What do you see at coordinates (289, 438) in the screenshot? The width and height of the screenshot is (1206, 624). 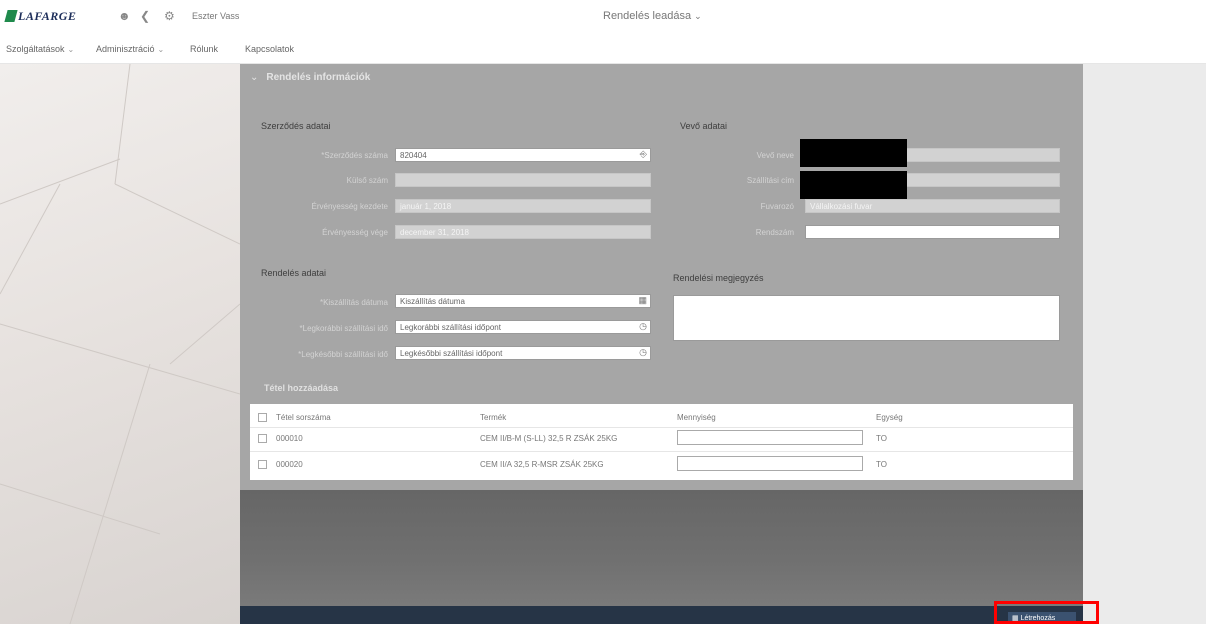 I see `item-number-cell: 000010` at bounding box center [289, 438].